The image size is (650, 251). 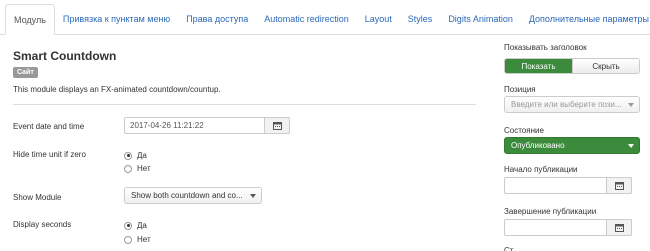 What do you see at coordinates (49, 154) in the screenshot?
I see `hide-time-unit-label: Hide time unit if zero` at bounding box center [49, 154].